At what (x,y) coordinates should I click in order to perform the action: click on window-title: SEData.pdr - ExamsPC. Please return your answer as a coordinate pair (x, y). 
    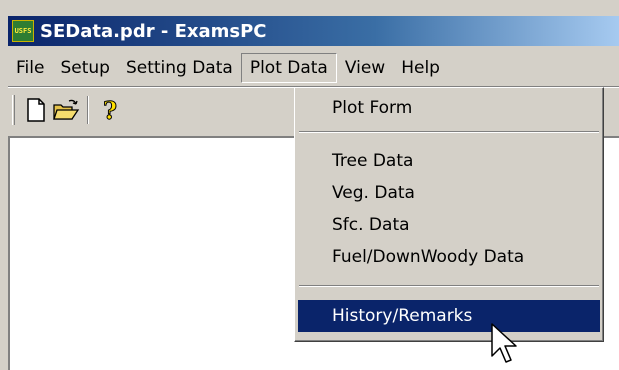
    Looking at the image, I should click on (153, 31).